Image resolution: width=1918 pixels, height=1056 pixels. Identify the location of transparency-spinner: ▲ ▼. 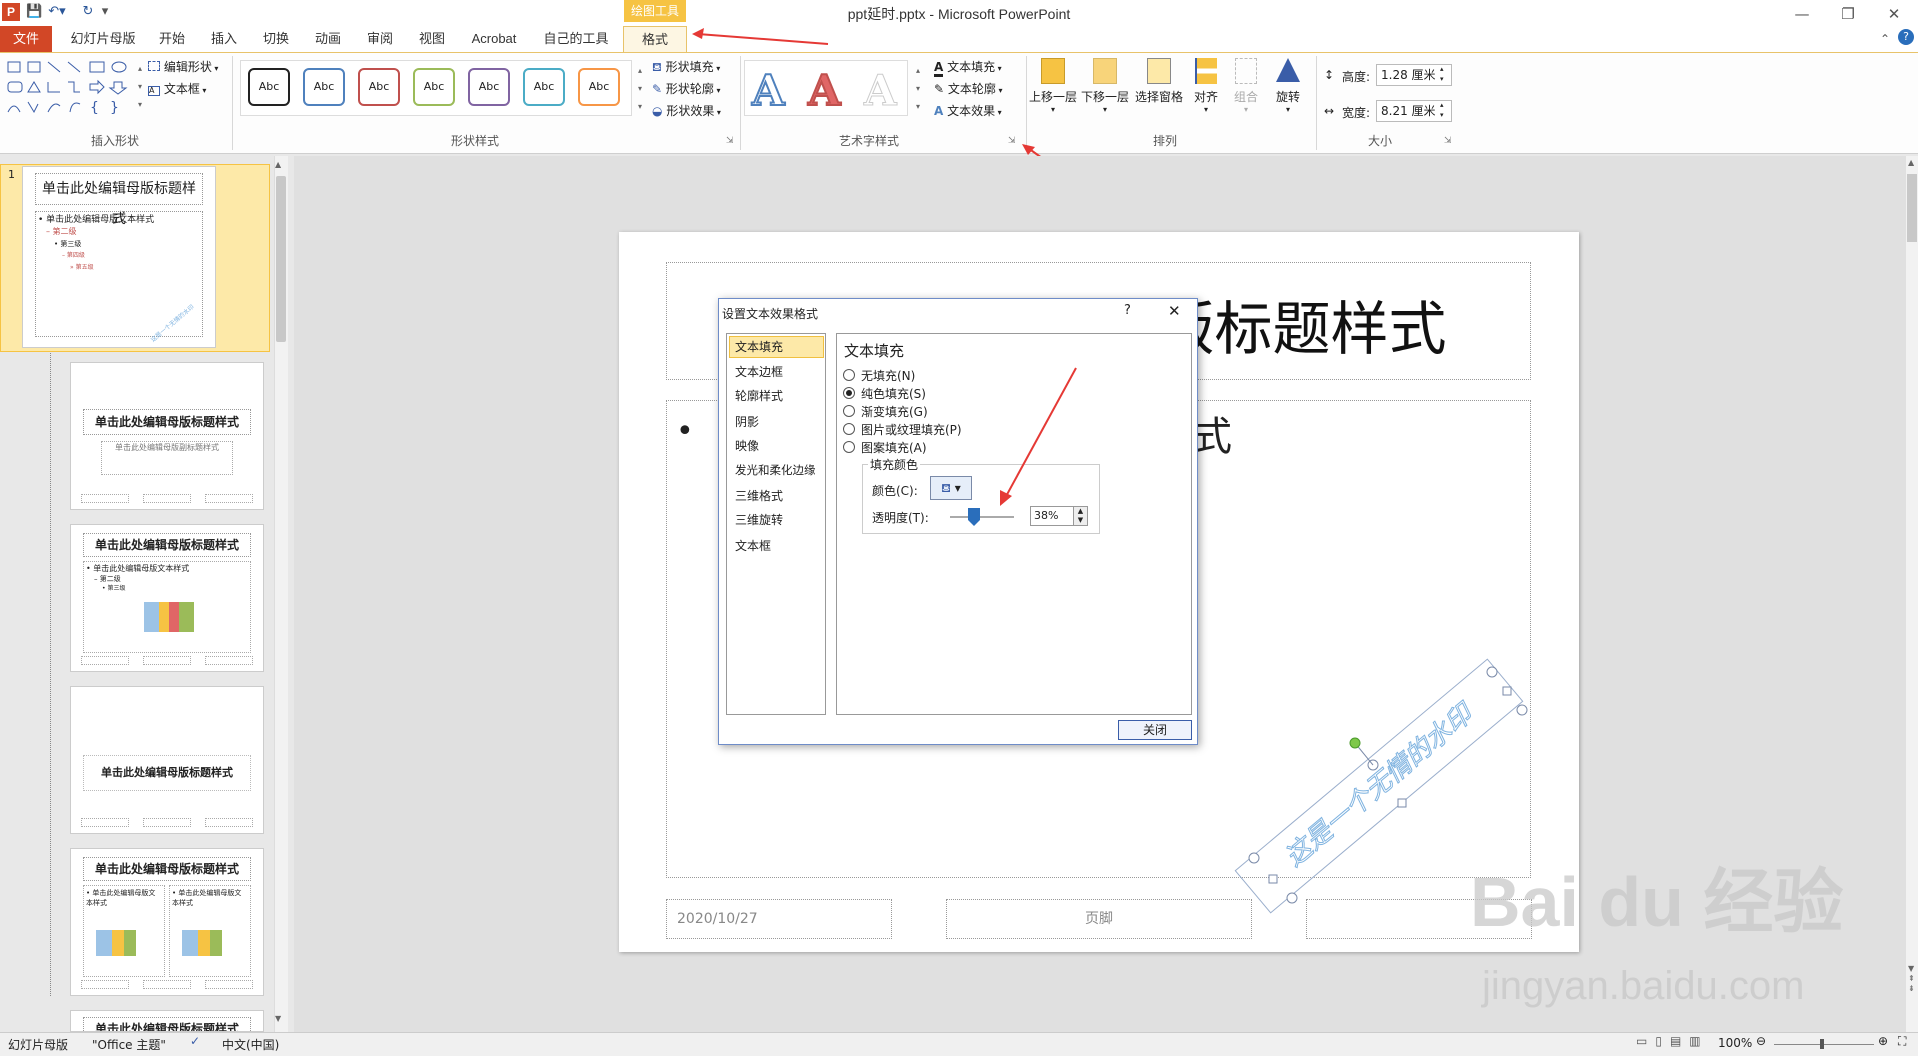
(1081, 516).